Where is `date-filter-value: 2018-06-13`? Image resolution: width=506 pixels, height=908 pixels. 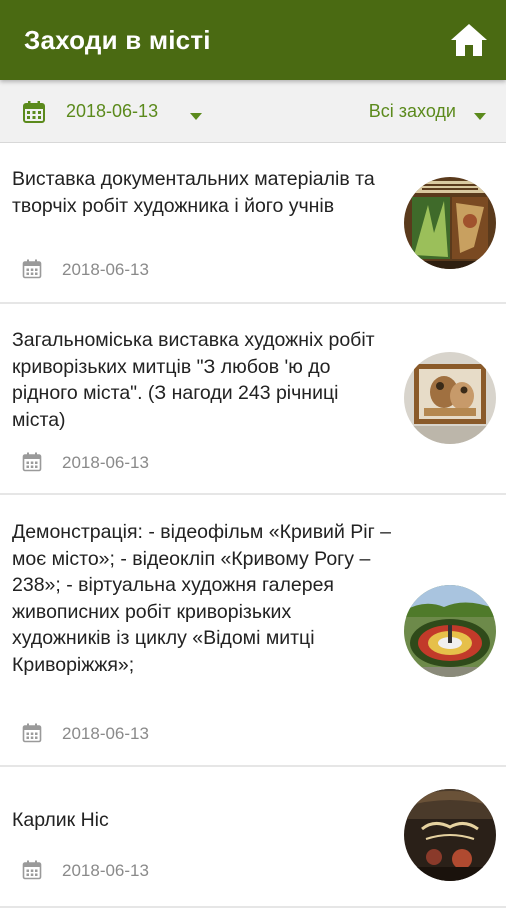
date-filter-value: 2018-06-13 is located at coordinates (112, 111).